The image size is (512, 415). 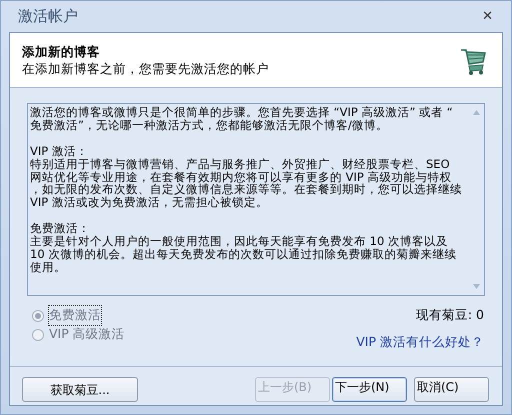 I want to click on info-paragraph: 主要是针对个人用户的一般使用范围，因此每天能享有免费发布 10 次博客以及 10 次微博的机会。超出每天免费发布的次数可以通过扣除免费赚取的菊瓣来继续 使用。, so click(x=244, y=254).